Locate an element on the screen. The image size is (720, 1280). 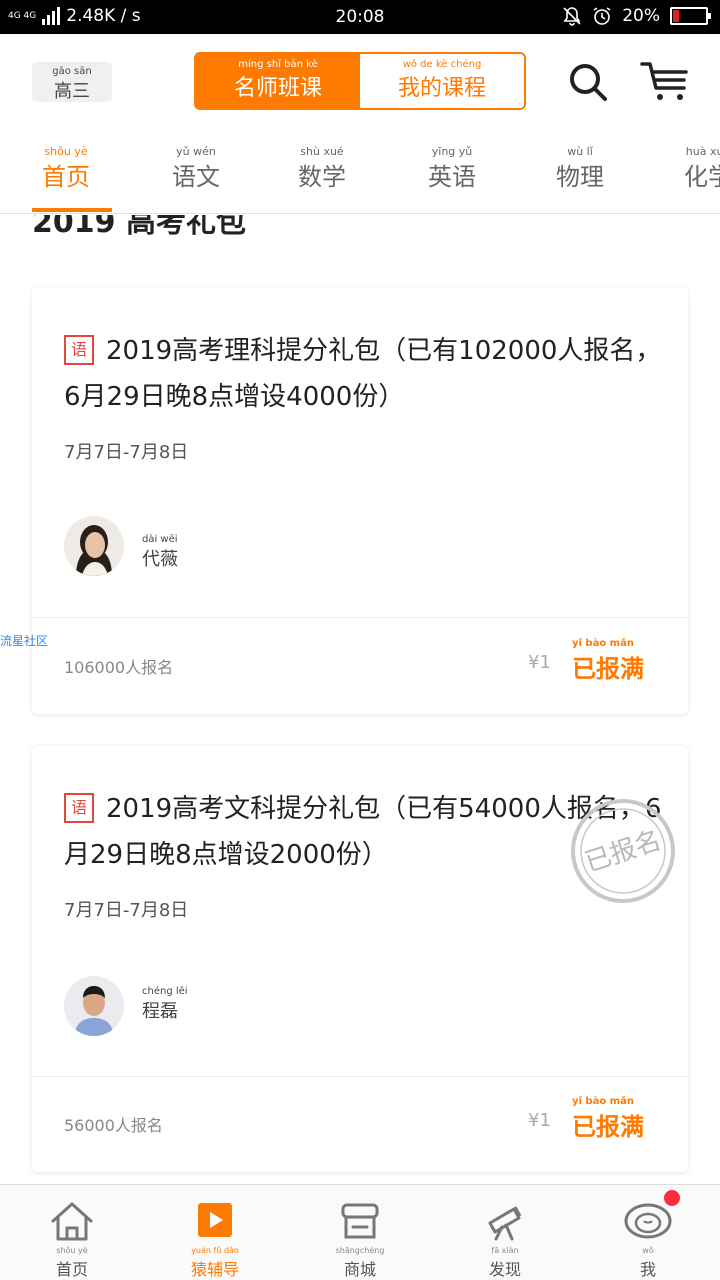
enrolled-stamp: 已报名 is located at coordinates (623, 851).